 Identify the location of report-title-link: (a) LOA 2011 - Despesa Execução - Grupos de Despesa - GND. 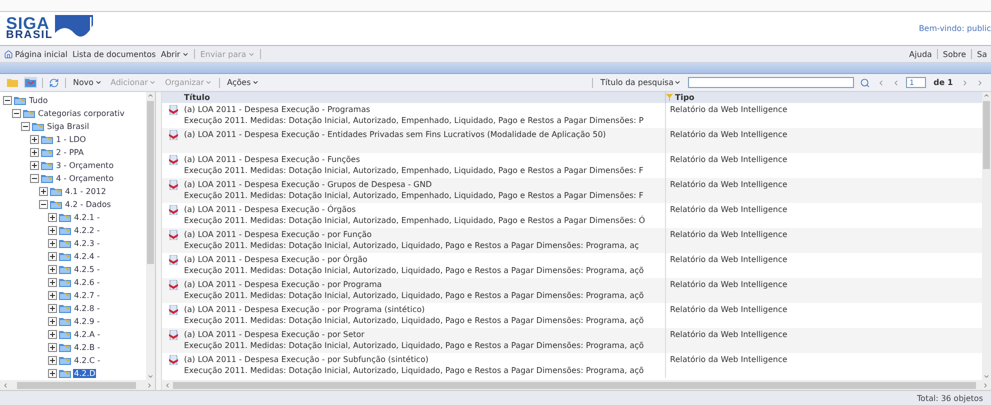
(424, 185).